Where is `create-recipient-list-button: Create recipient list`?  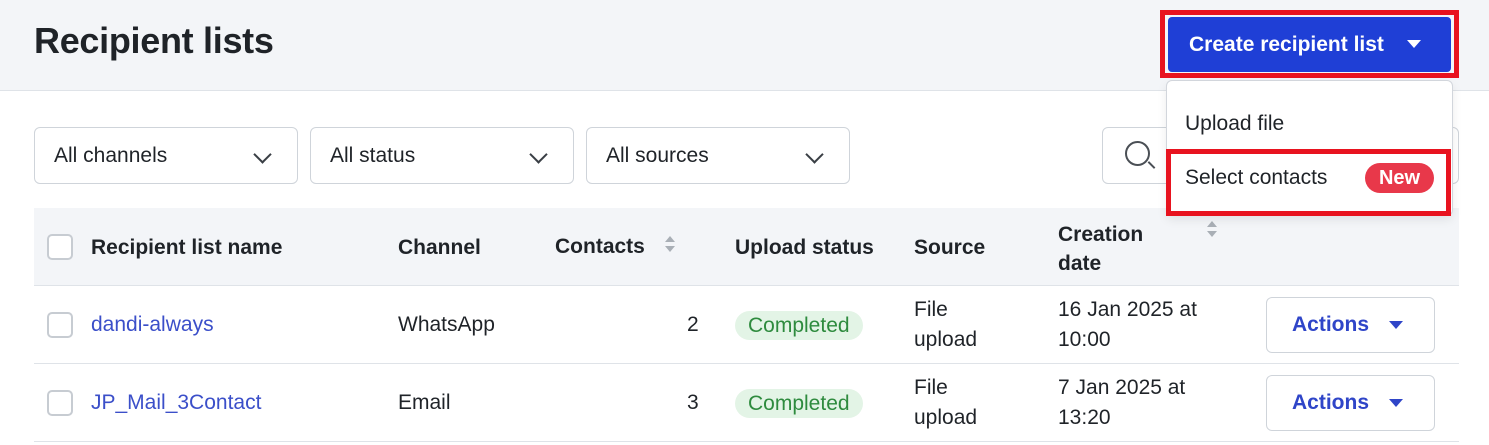
create-recipient-list-button: Create recipient list is located at coordinates (1309, 44).